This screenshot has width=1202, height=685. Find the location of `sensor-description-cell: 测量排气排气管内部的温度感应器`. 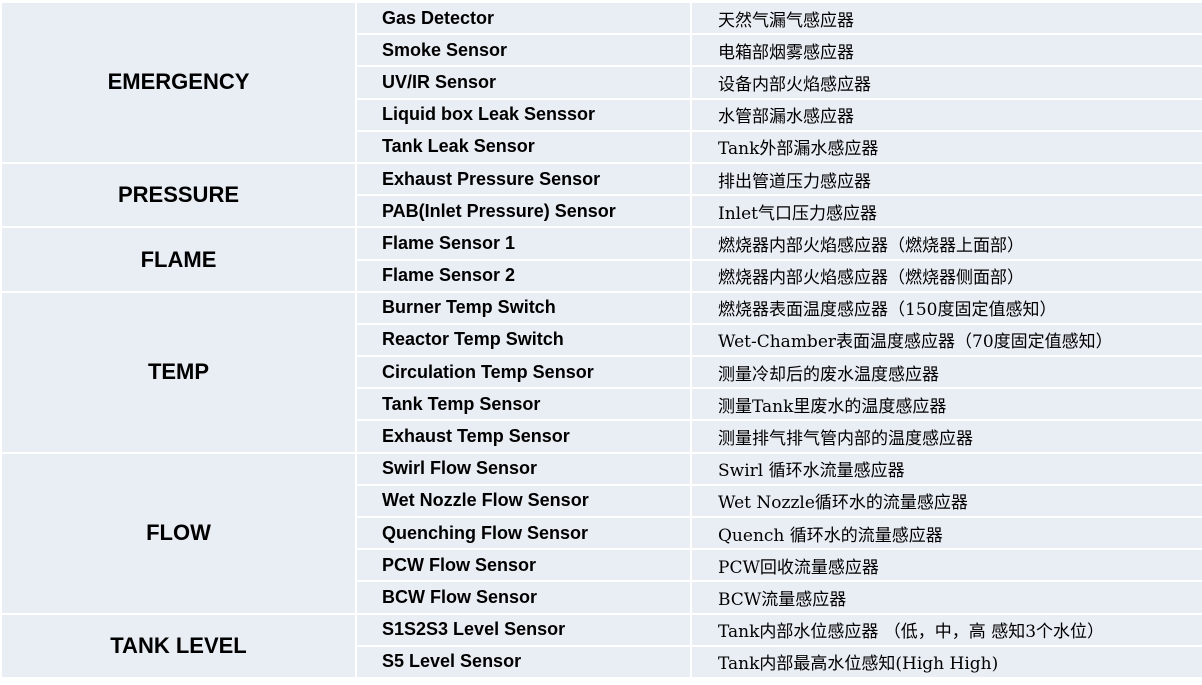

sensor-description-cell: 测量排气排气管内部的温度感应器 is located at coordinates (946, 436).